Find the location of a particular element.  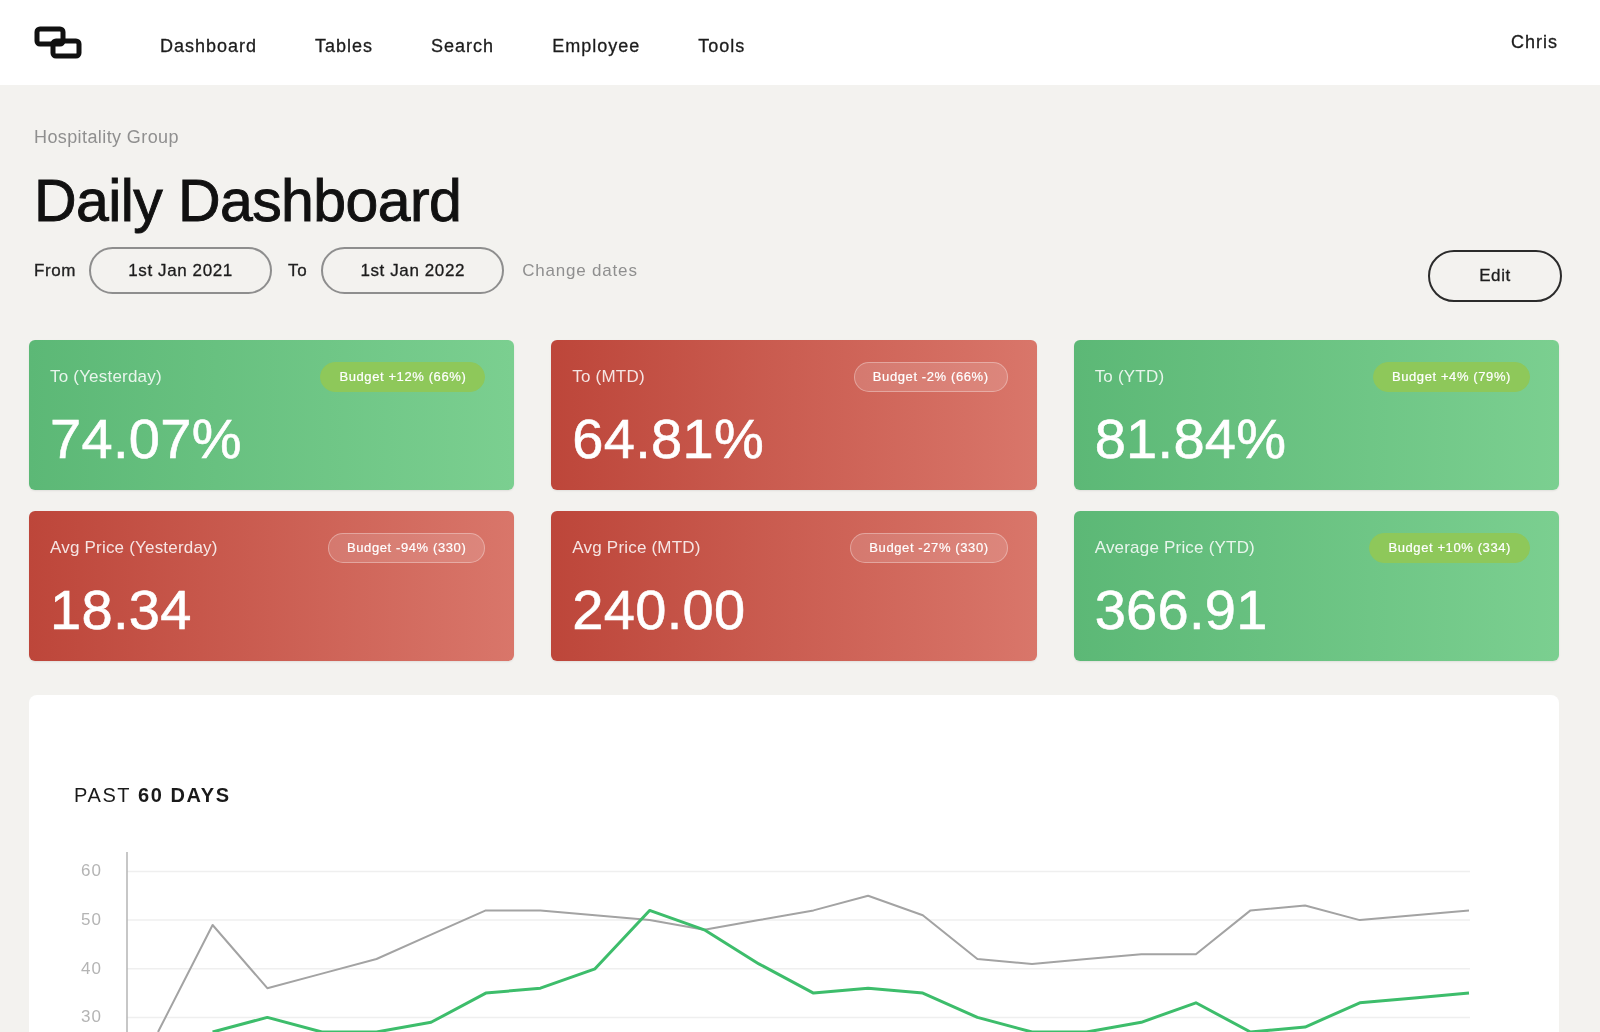

card-value: 64.81% is located at coordinates (668, 439).